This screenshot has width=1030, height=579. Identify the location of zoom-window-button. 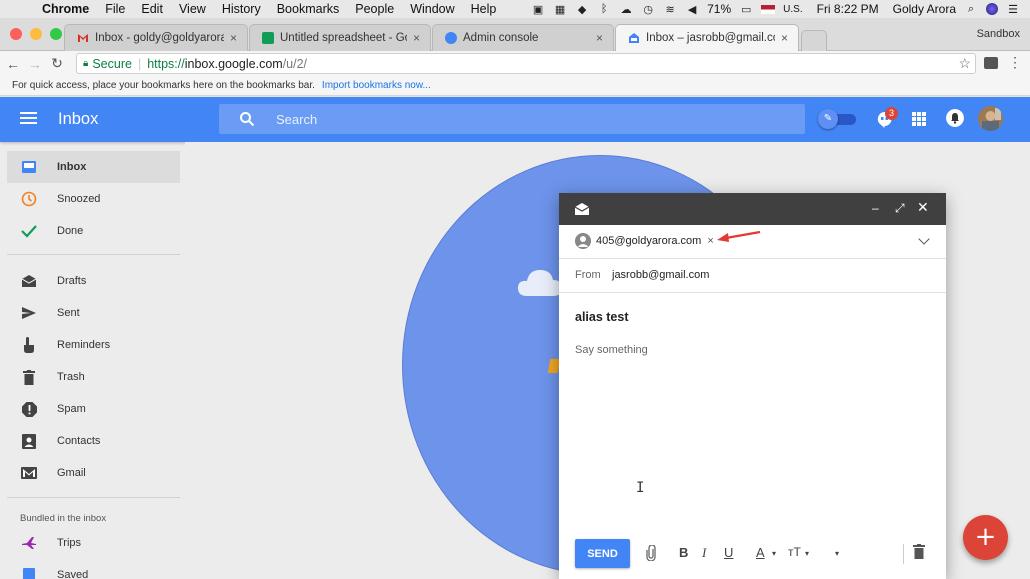
(56, 34).